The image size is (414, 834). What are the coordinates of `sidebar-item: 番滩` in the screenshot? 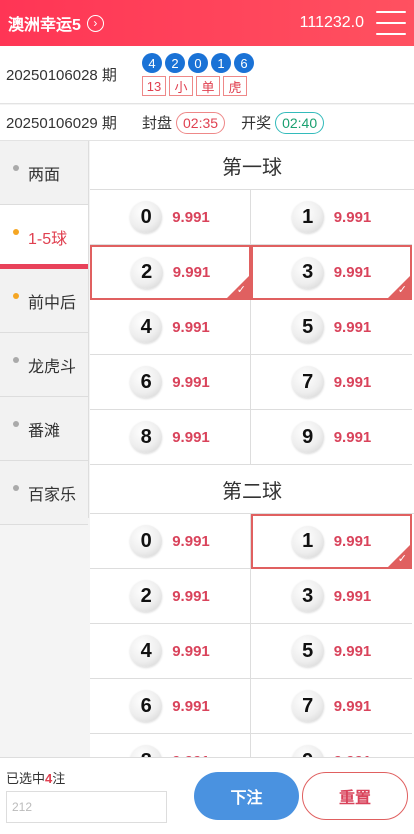 It's located at (44, 429).